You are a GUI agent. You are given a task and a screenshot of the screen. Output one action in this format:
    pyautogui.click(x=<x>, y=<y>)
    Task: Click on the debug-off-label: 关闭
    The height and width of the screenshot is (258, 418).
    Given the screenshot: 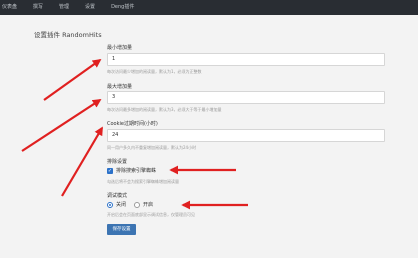 What is the action you would take?
    pyautogui.click(x=121, y=205)
    